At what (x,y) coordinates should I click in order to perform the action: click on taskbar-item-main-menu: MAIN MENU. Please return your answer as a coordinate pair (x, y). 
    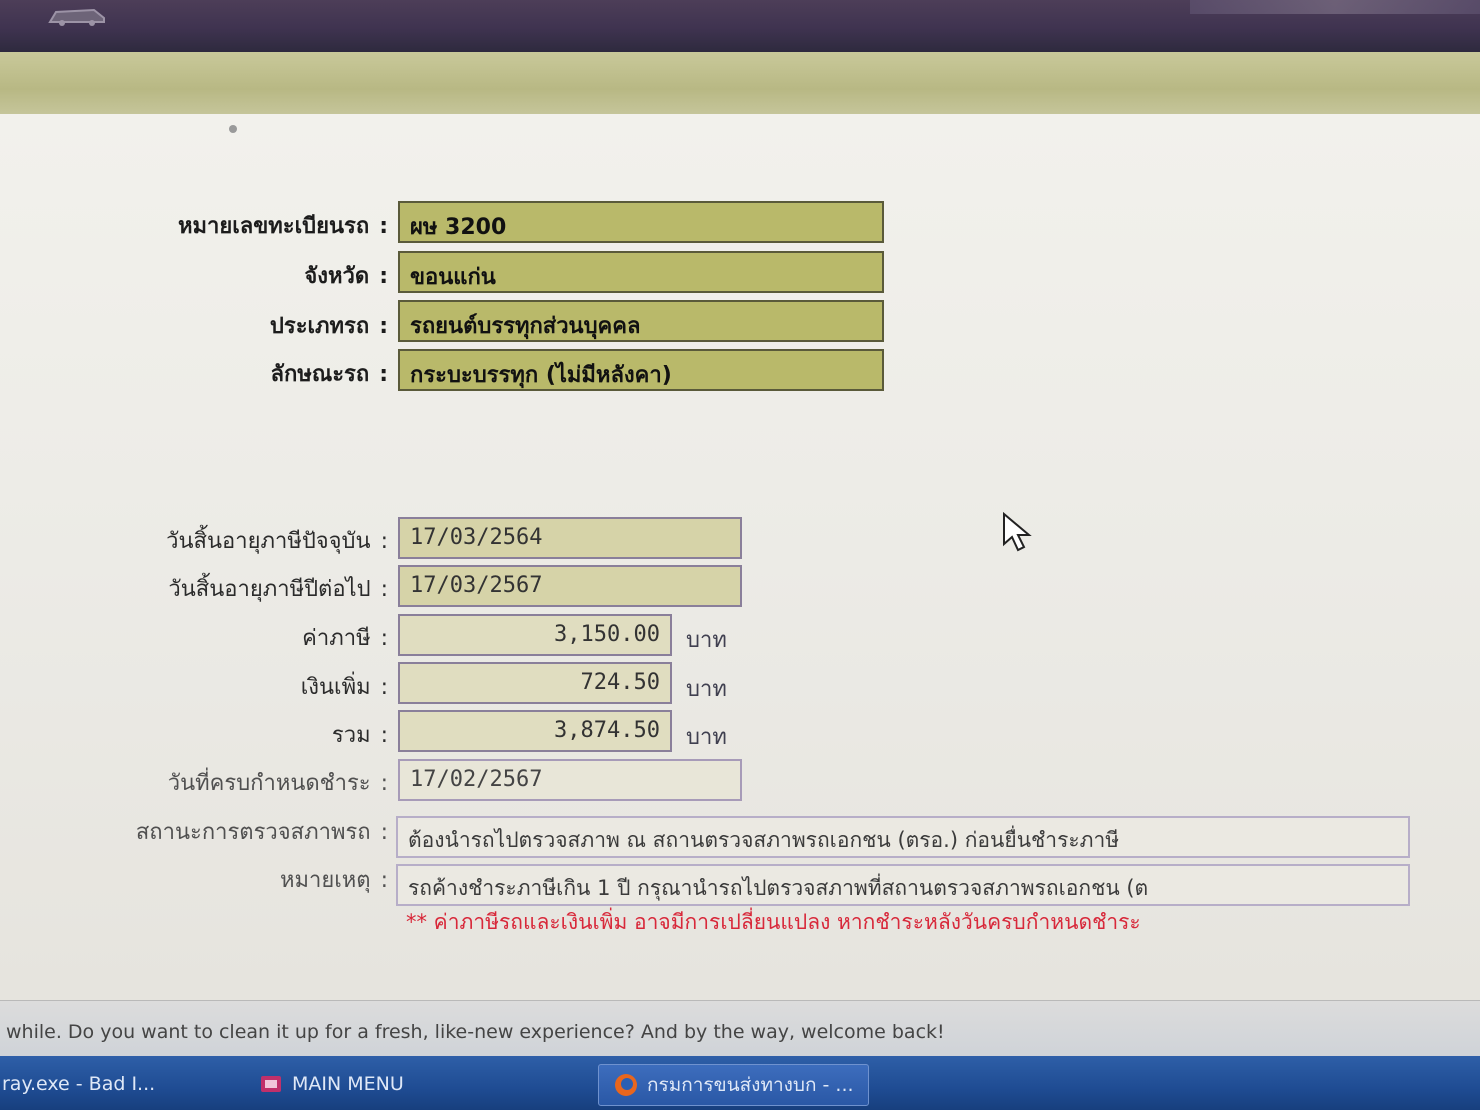
    Looking at the image, I should click on (331, 1084).